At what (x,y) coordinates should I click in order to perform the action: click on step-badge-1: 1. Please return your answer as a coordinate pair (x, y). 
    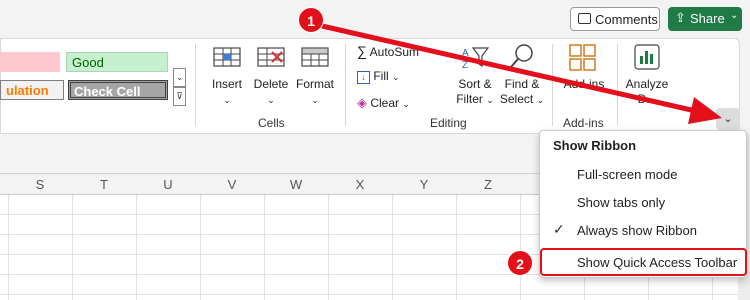
    Looking at the image, I should click on (311, 20).